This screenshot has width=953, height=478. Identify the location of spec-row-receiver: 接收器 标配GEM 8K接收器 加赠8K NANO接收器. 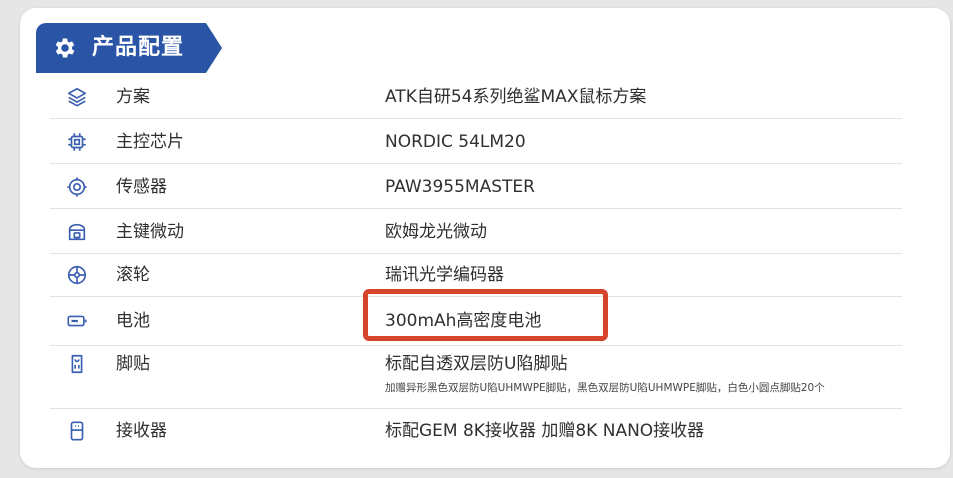
(471, 431).